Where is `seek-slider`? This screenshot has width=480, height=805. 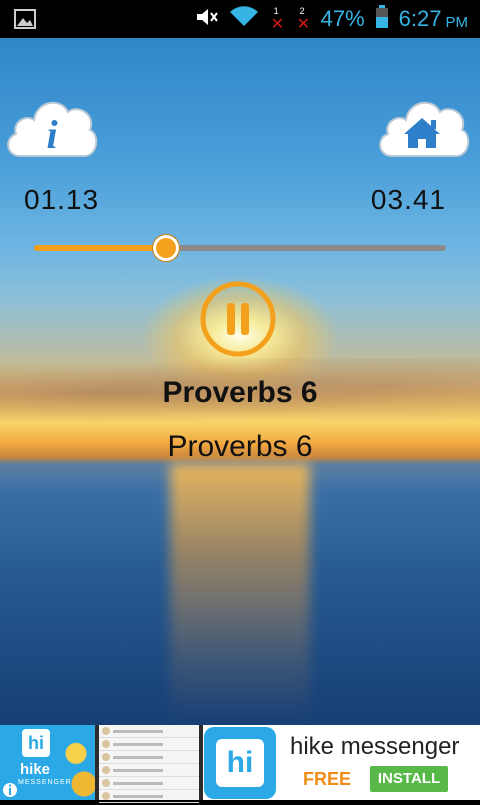
seek-slider is located at coordinates (240, 248).